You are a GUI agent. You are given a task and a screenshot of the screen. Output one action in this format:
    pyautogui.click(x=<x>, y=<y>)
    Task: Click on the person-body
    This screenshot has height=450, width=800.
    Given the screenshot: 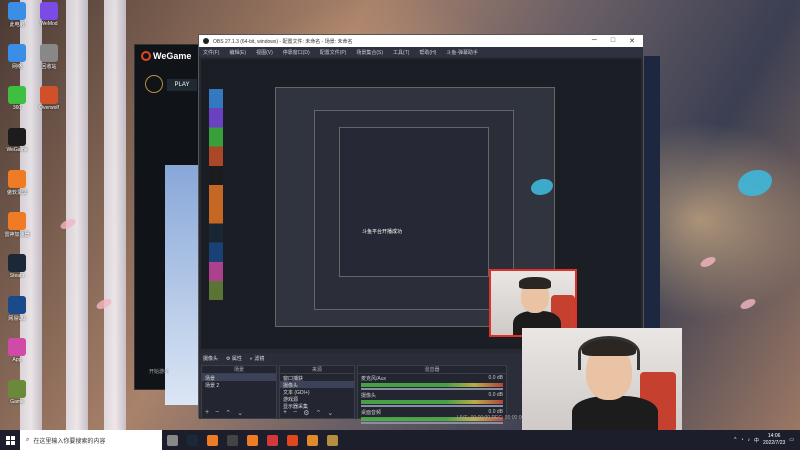 What is the action you would take?
    pyautogui.click(x=615, y=414)
    